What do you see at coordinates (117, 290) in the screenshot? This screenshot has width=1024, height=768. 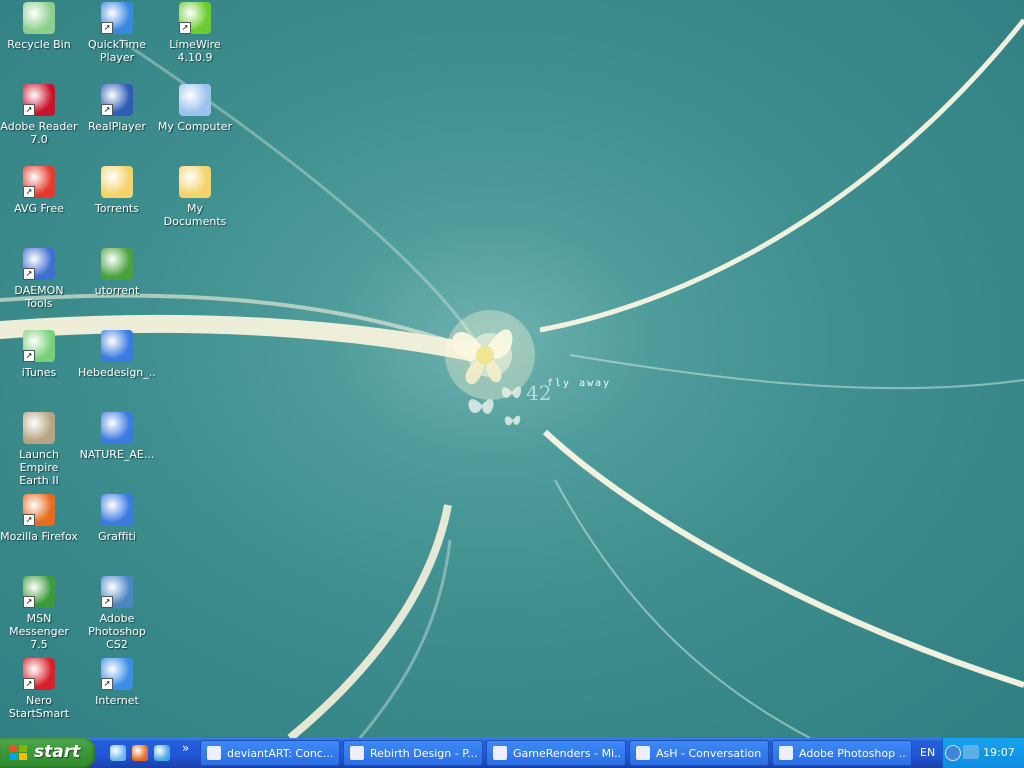 I see `desktop-icon-label: utorrent` at bounding box center [117, 290].